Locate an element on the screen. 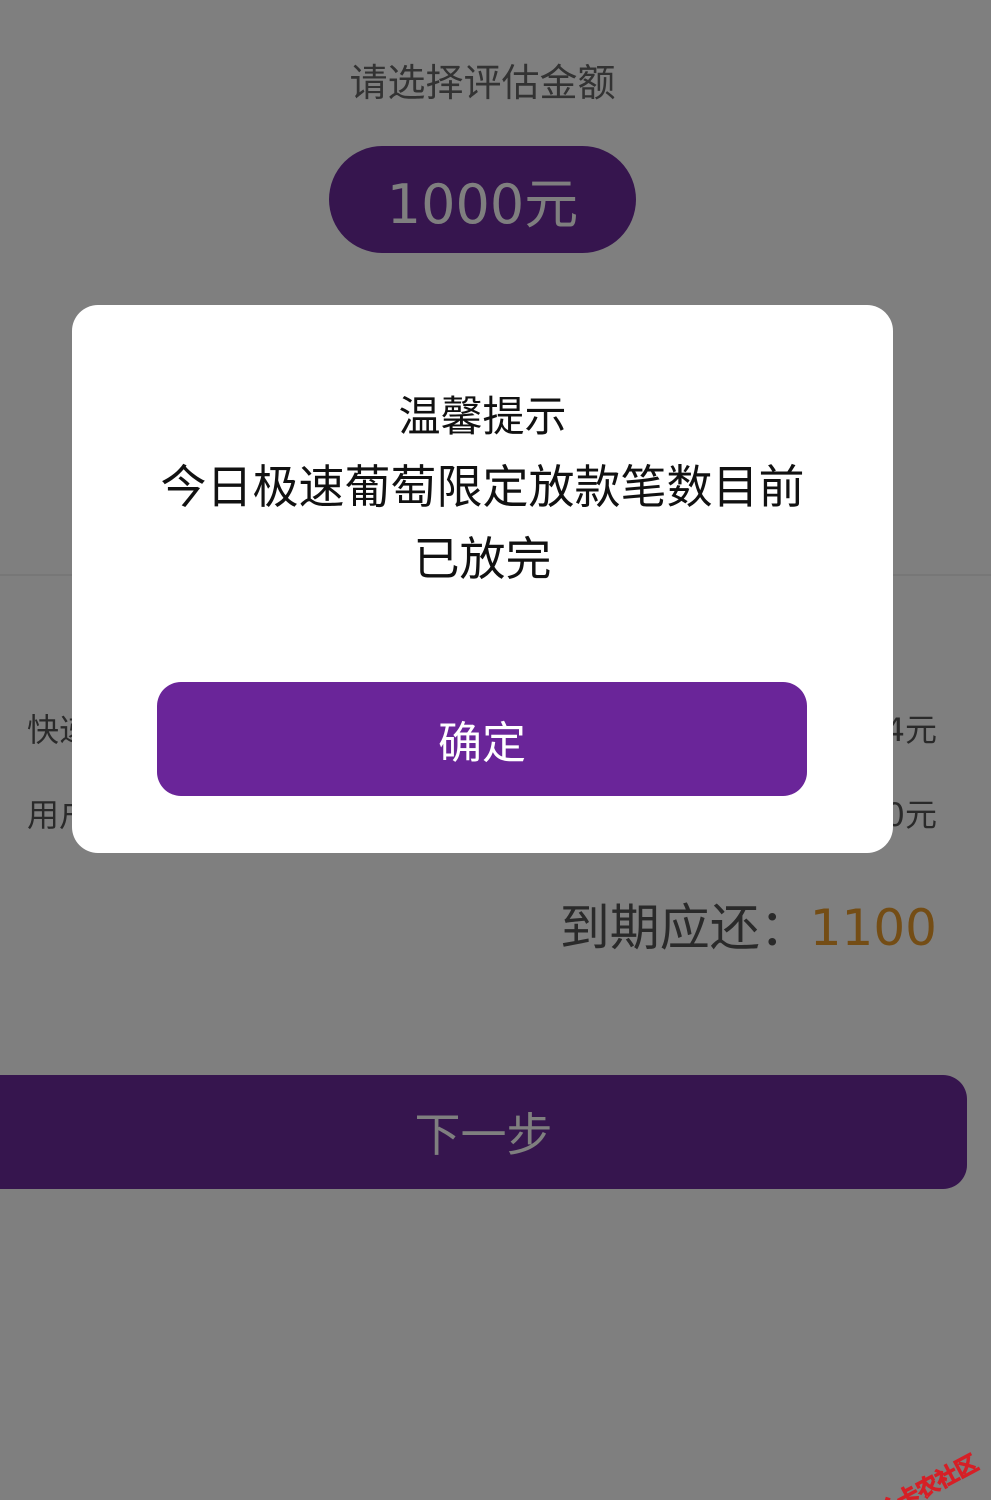  dialog-message-line: 今日极速葡萄限定放款笔数目前 is located at coordinates (482, 487).